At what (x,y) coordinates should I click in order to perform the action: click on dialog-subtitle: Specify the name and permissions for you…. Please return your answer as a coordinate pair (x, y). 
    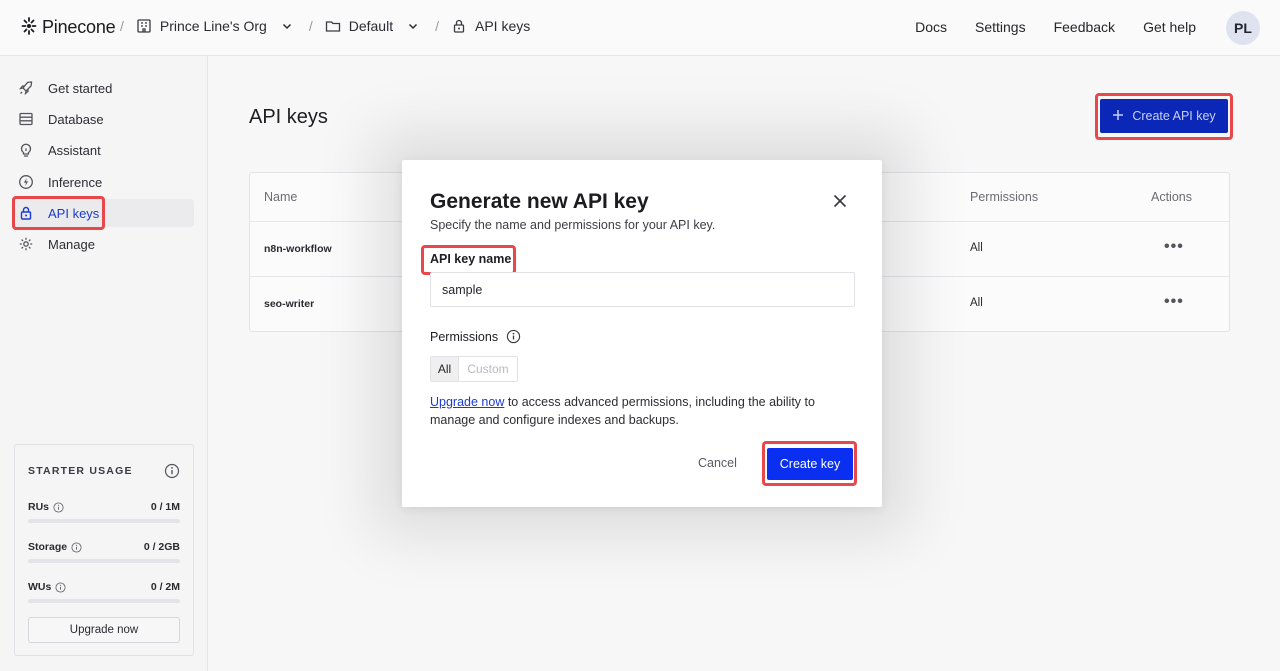
    Looking at the image, I should click on (573, 225).